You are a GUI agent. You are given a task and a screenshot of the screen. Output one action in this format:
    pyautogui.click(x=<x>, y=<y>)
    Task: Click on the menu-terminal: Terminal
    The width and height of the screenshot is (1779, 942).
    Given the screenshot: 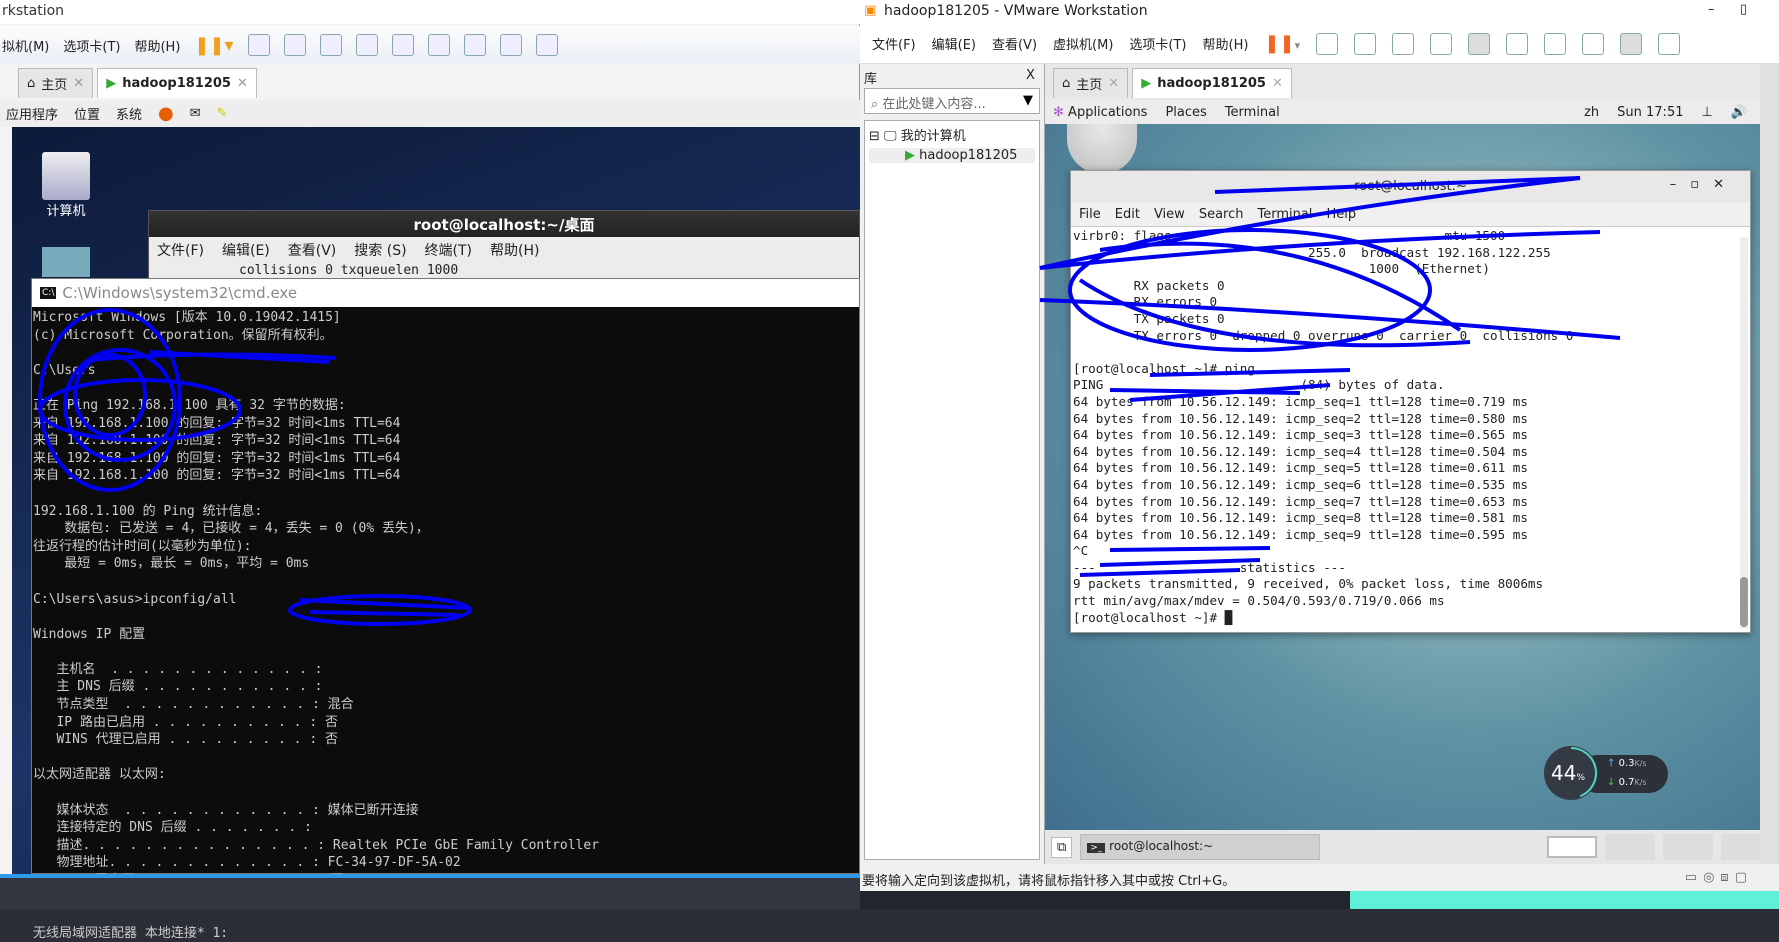 What is the action you would take?
    pyautogui.click(x=1284, y=214)
    